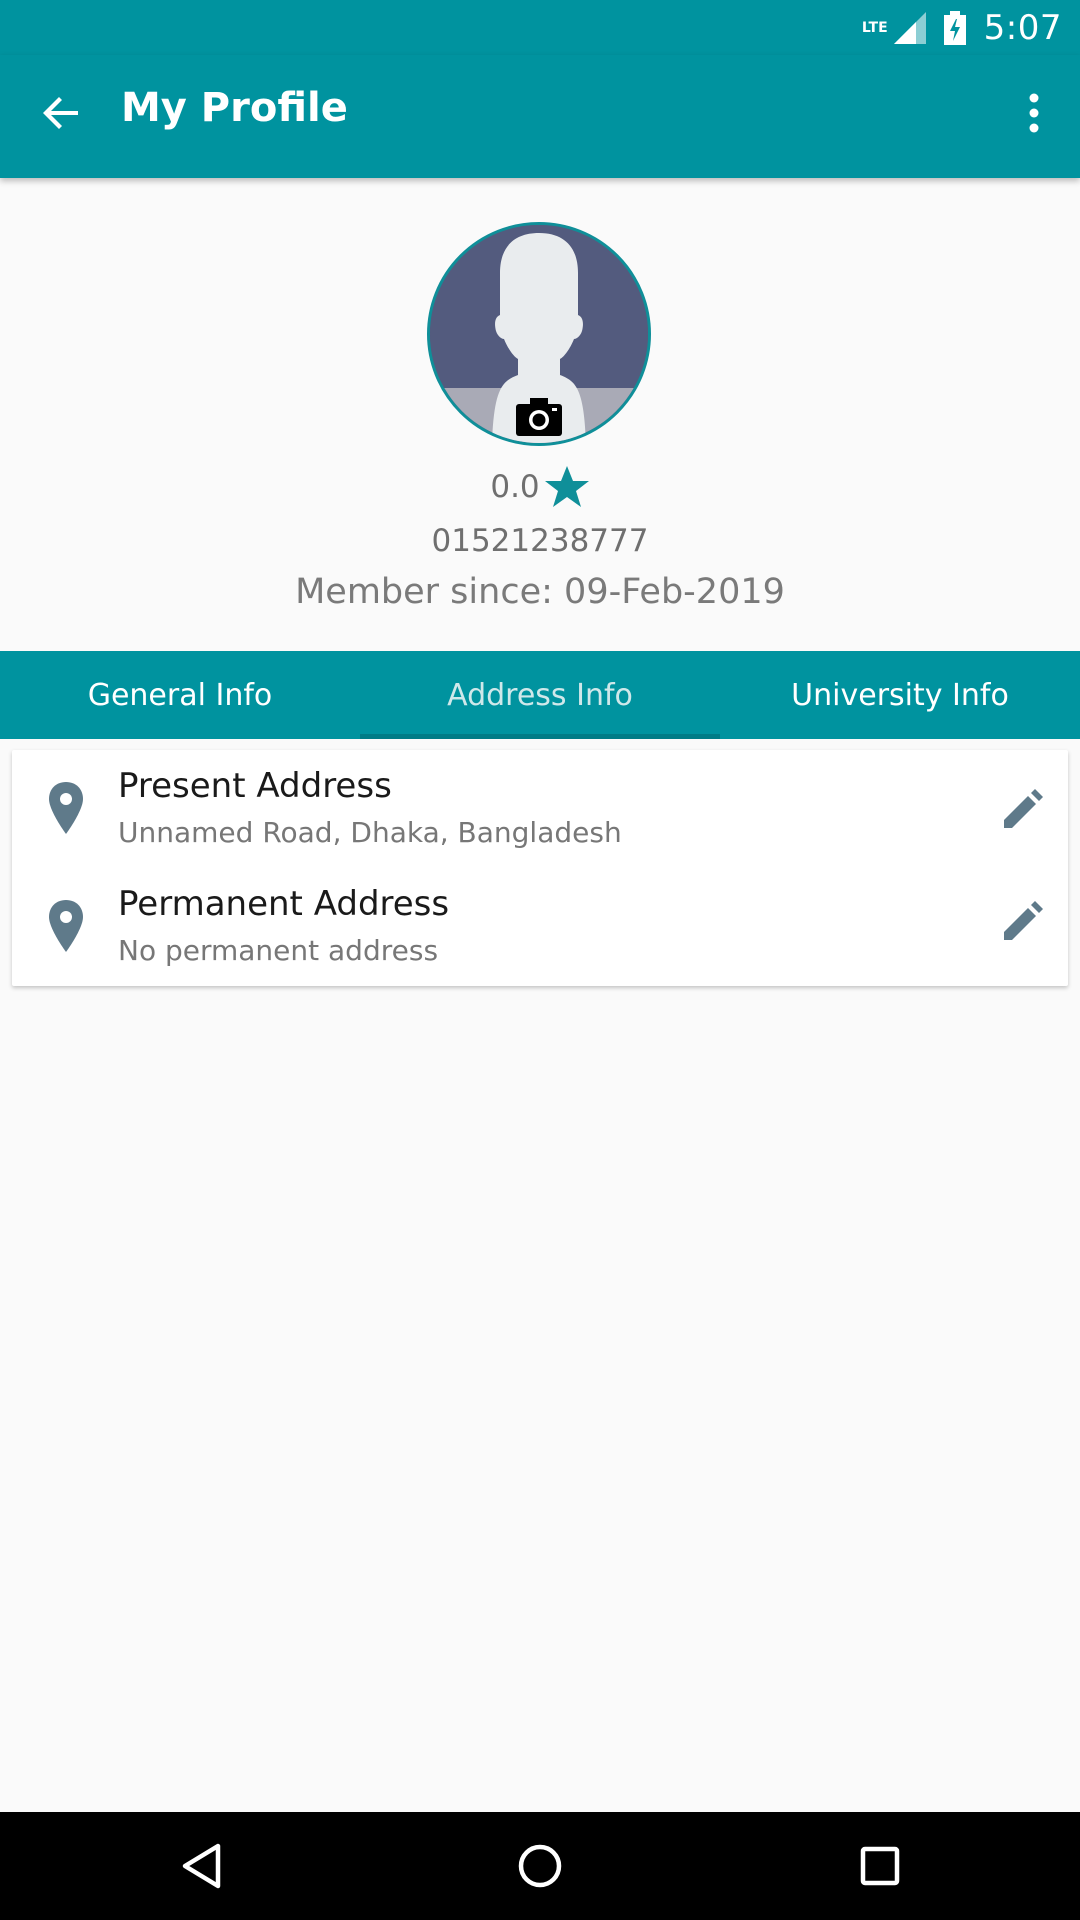  Describe the element at coordinates (424, 592) in the screenshot. I see `member-since-label: Member since:` at that location.